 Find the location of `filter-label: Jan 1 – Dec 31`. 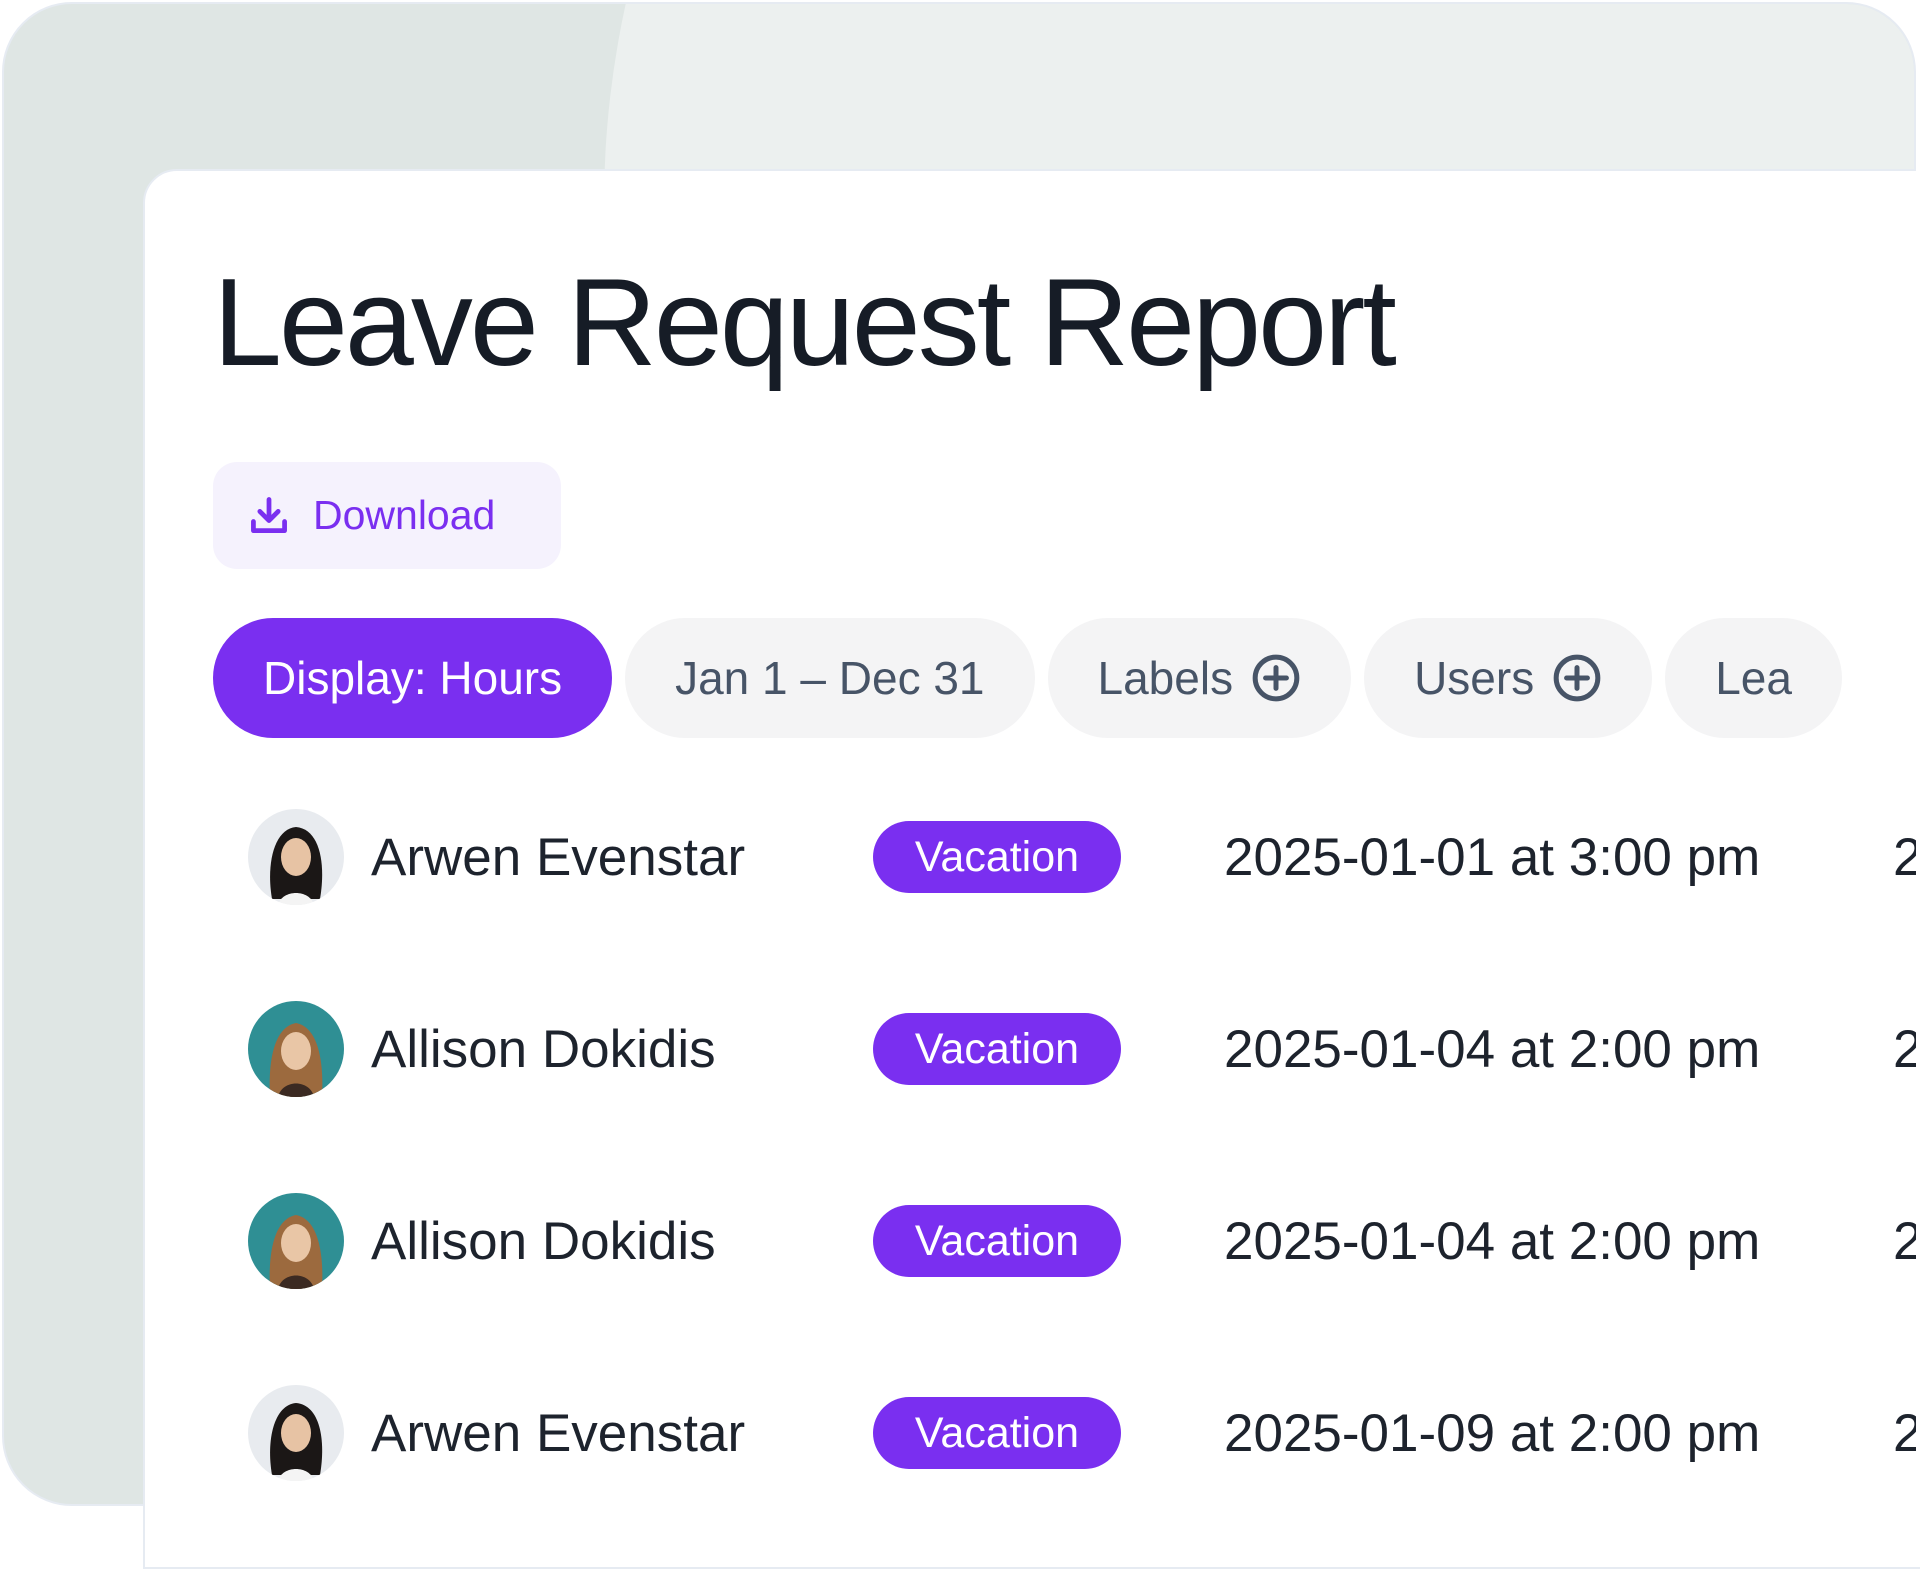

filter-label: Jan 1 – Dec 31 is located at coordinates (830, 678).